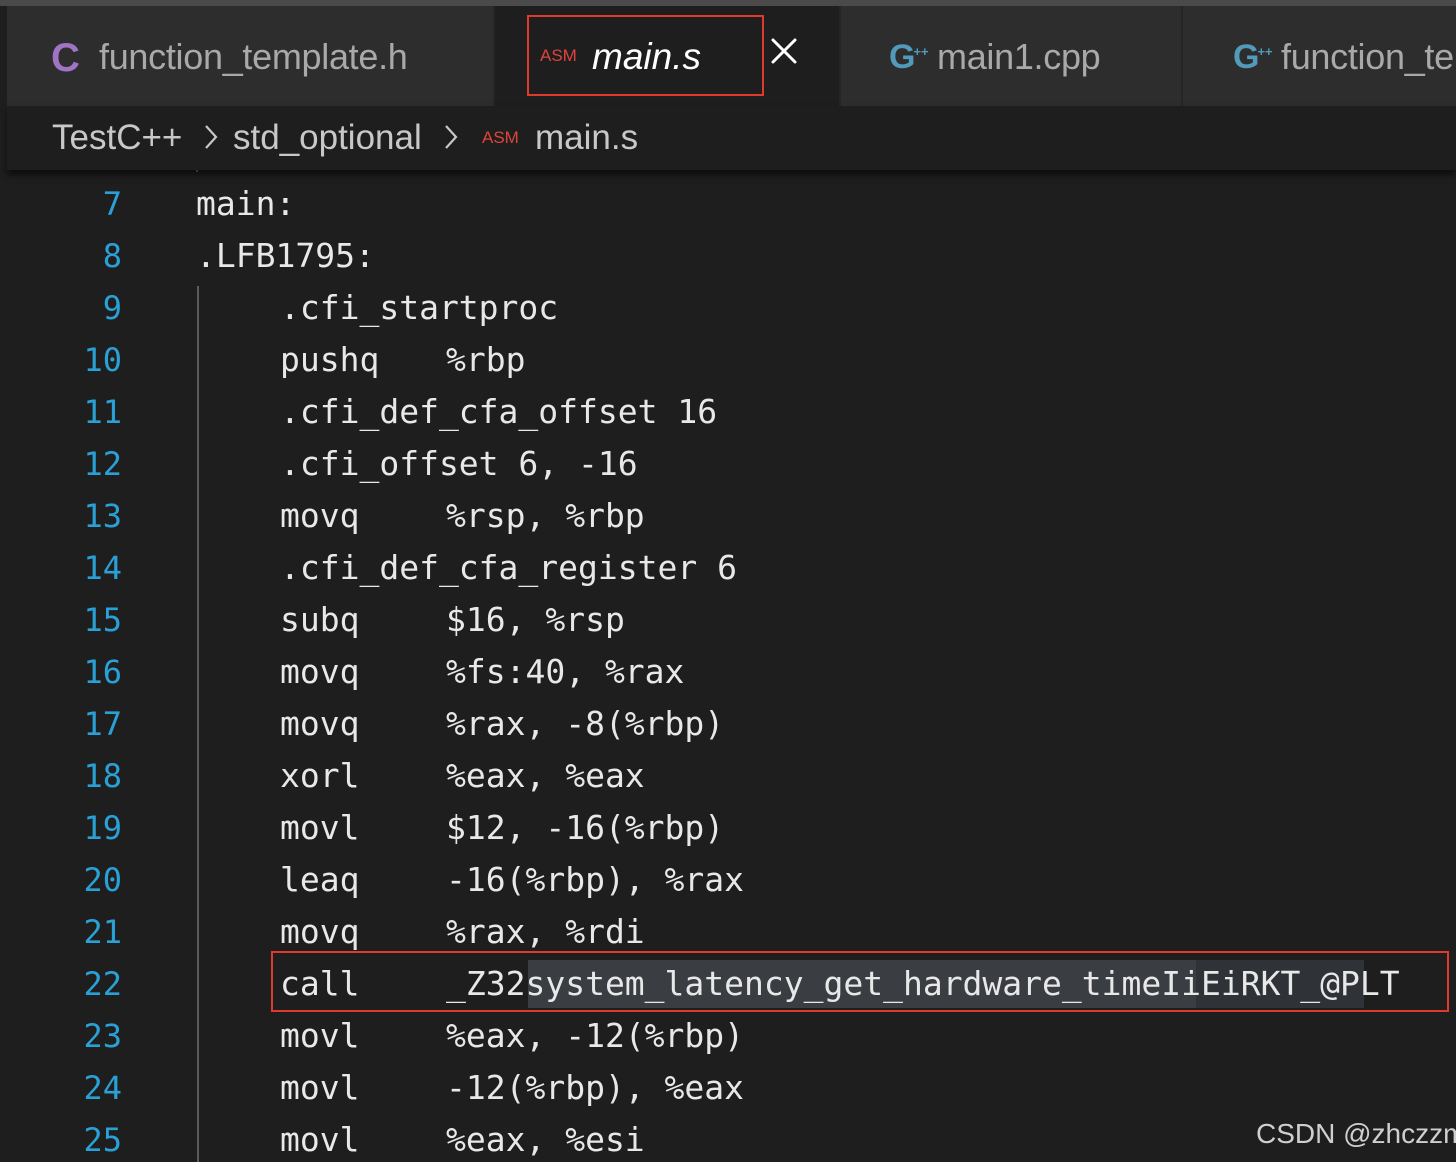 The width and height of the screenshot is (1456, 1162). Describe the element at coordinates (117, 138) in the screenshot. I see `breadcrumb-item-testcpp: TestC++` at that location.